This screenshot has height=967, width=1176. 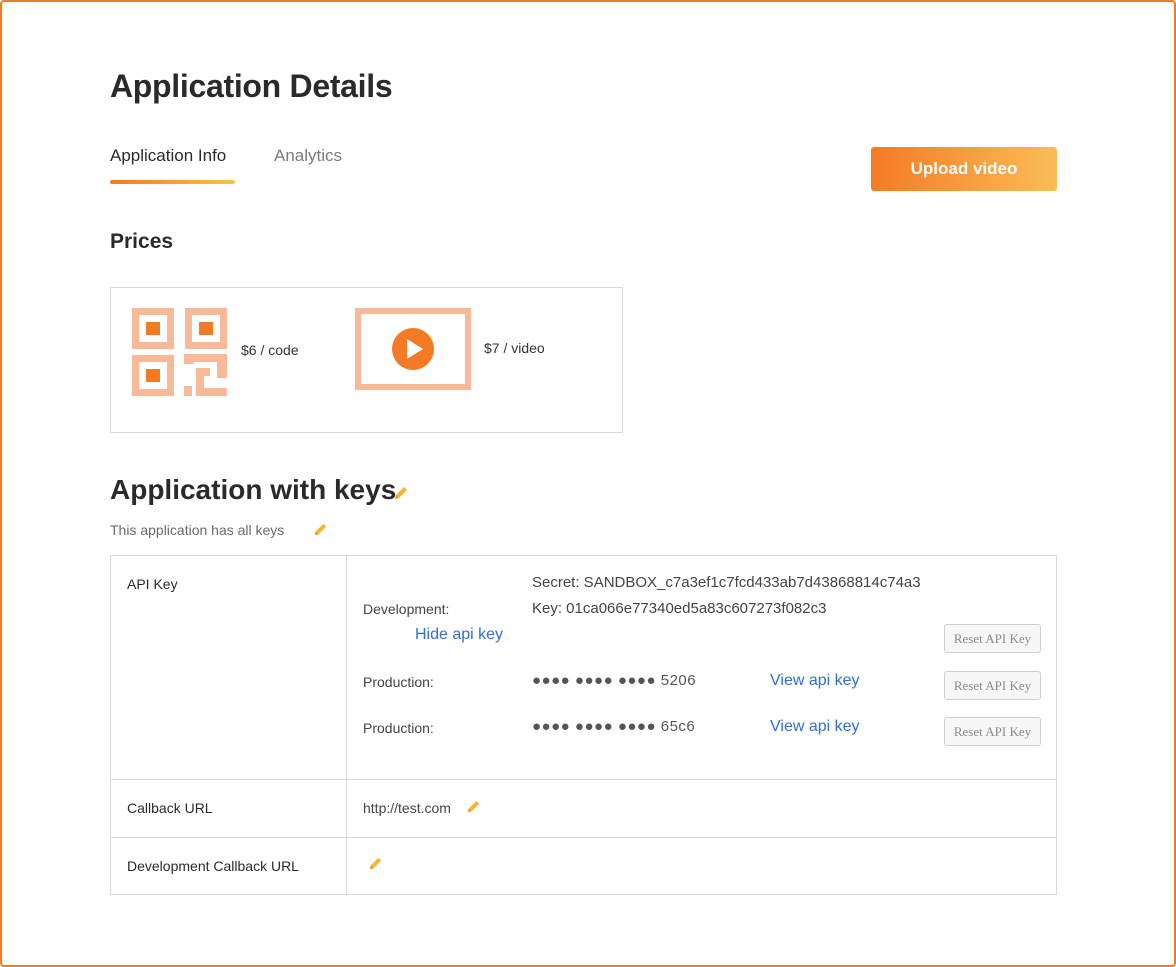 I want to click on prod-reset-api-key-button-2: Reset API Key, so click(x=992, y=731).